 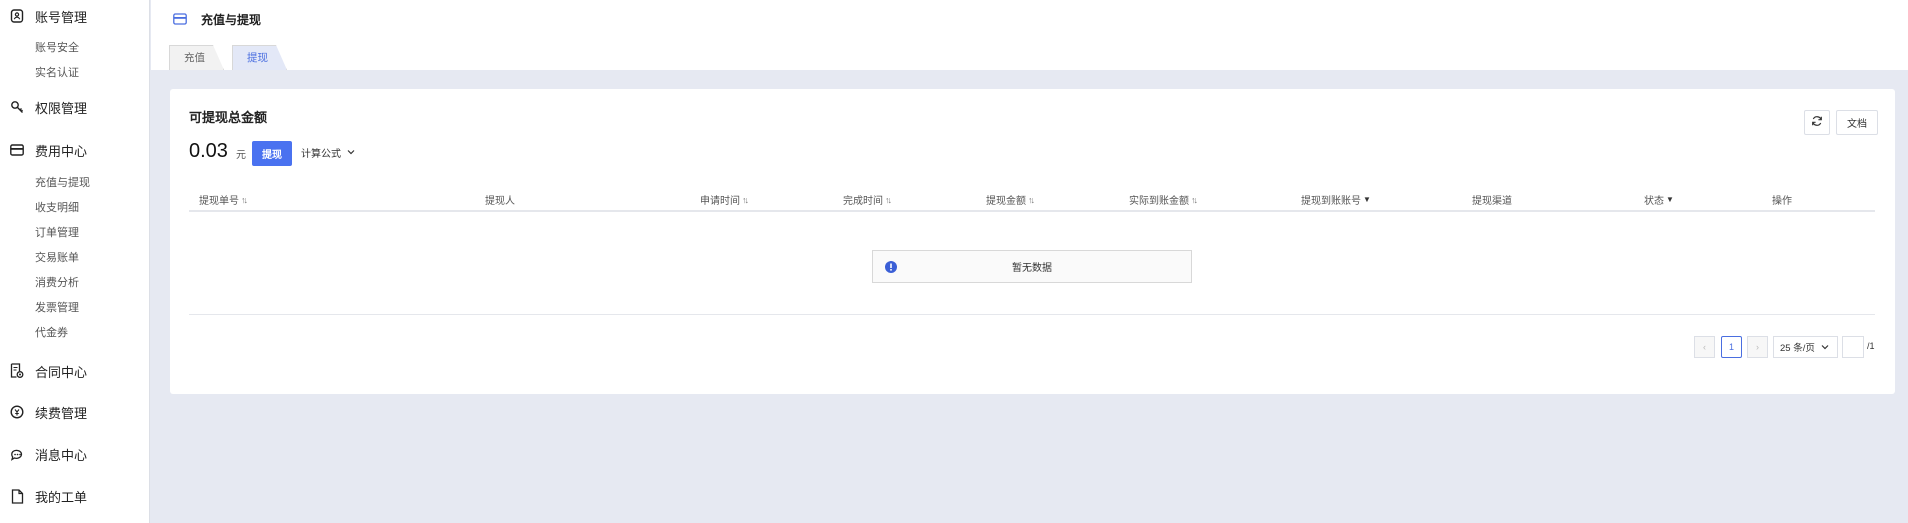 I want to click on sidebar-subitem-real-name: 实名认证, so click(x=39, y=73).